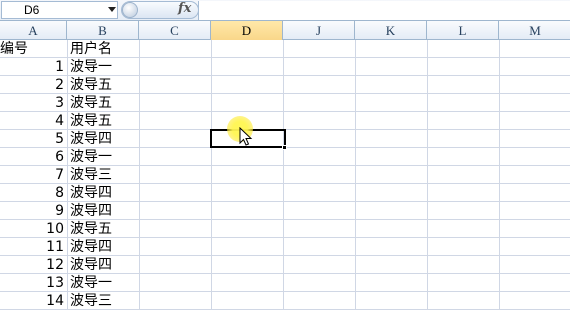 This screenshot has height=310, width=570. Describe the element at coordinates (463, 30) in the screenshot. I see `column-header-l: L` at that location.